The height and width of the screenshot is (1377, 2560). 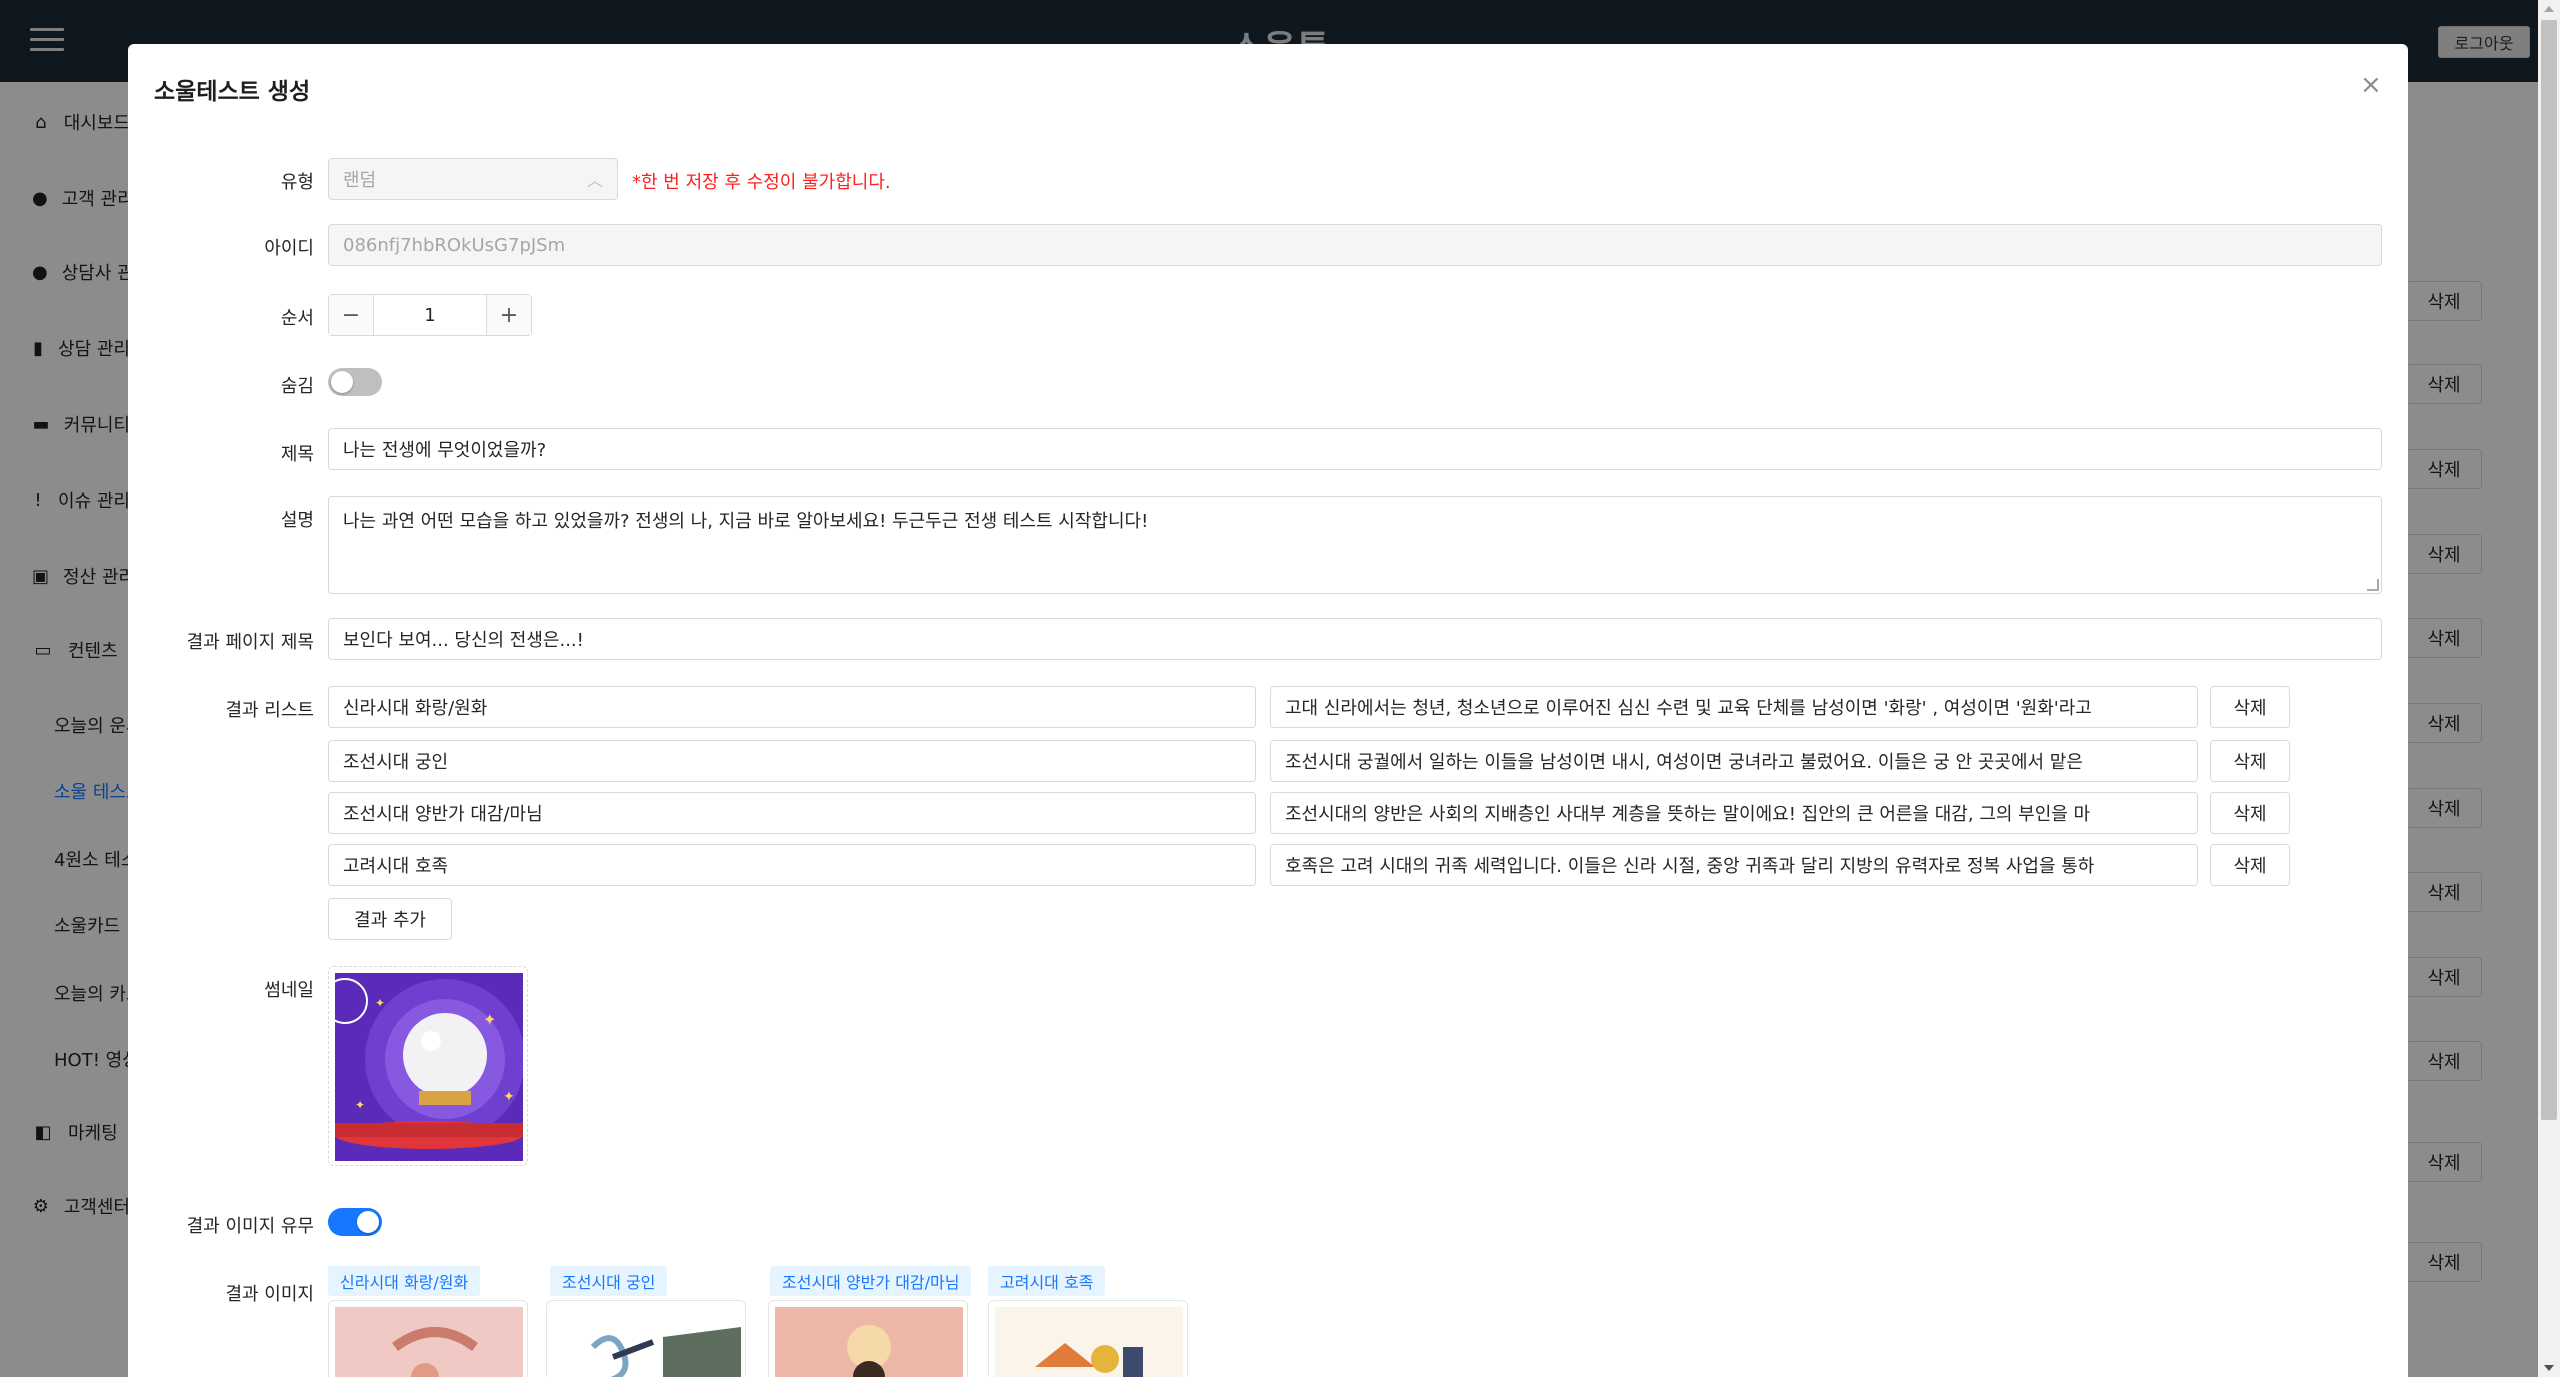 What do you see at coordinates (609, 1281) in the screenshot?
I see `result-image-tag: 조선시대 궁인` at bounding box center [609, 1281].